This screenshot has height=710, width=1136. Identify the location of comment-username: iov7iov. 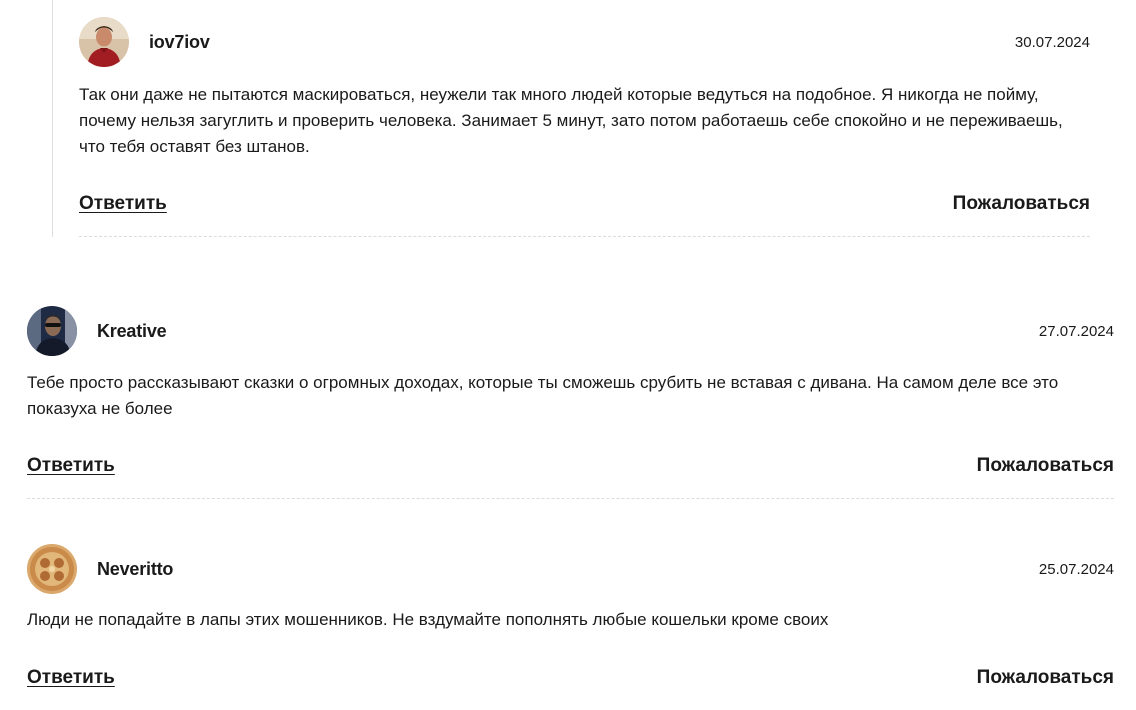
(179, 42).